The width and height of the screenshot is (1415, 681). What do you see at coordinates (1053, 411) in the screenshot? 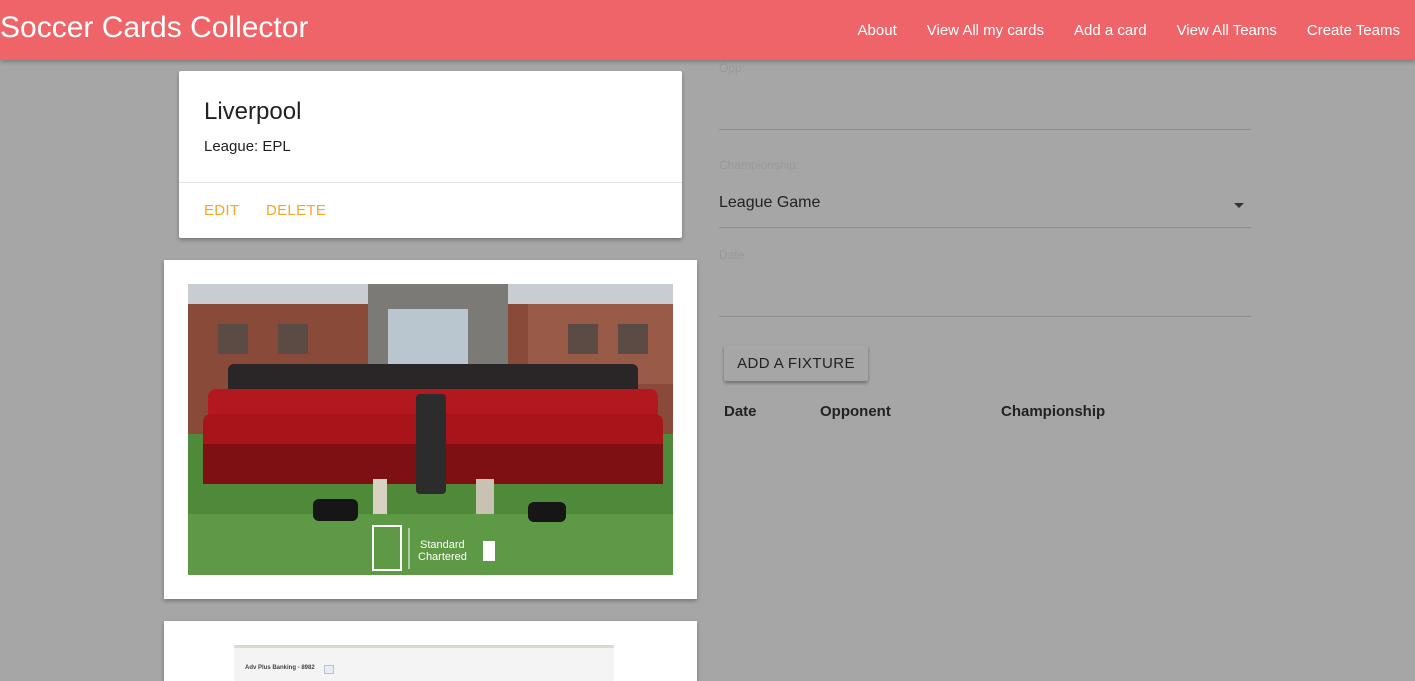
I see `table-header-championship: Championship` at bounding box center [1053, 411].